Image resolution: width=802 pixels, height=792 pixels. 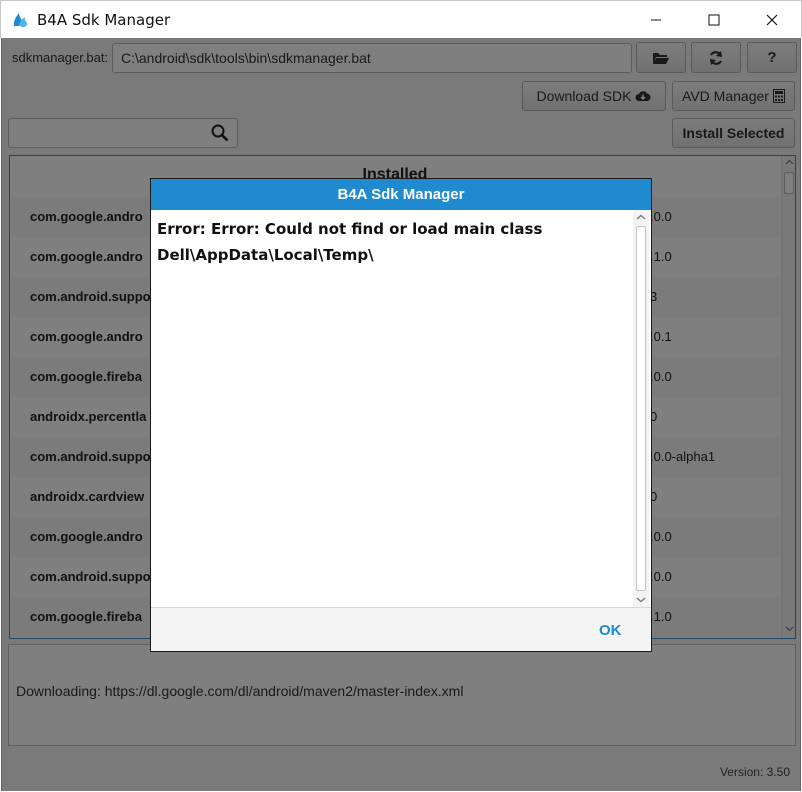 I want to click on title-bar: B4A Sdk Manager, so click(x=401, y=19).